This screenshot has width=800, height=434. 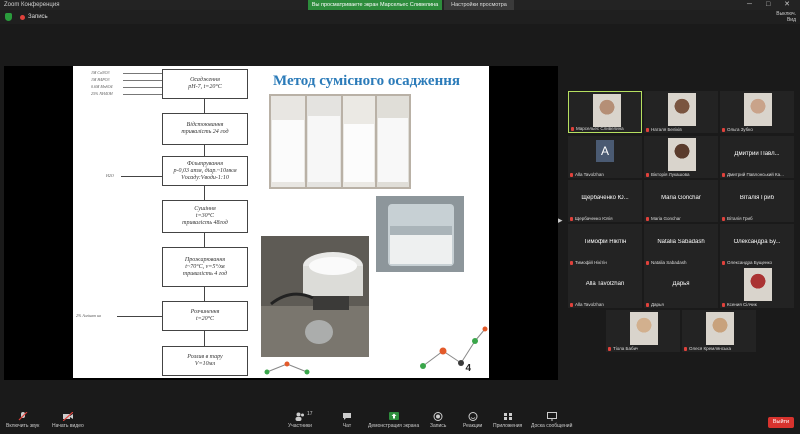 I want to click on view-options-button: Настройки просмотра, so click(x=479, y=5).